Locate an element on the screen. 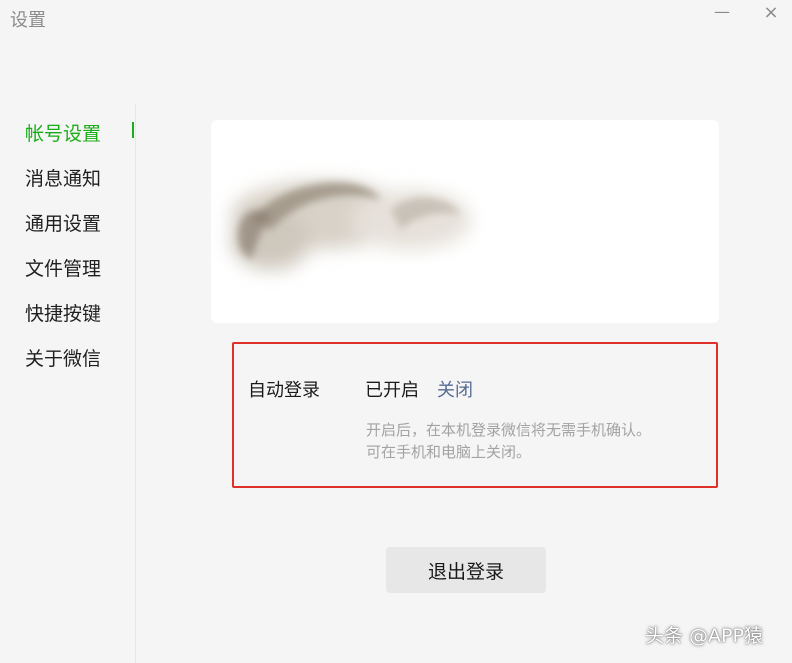  auto-login-disable-link: 关闭 is located at coordinates (455, 389).